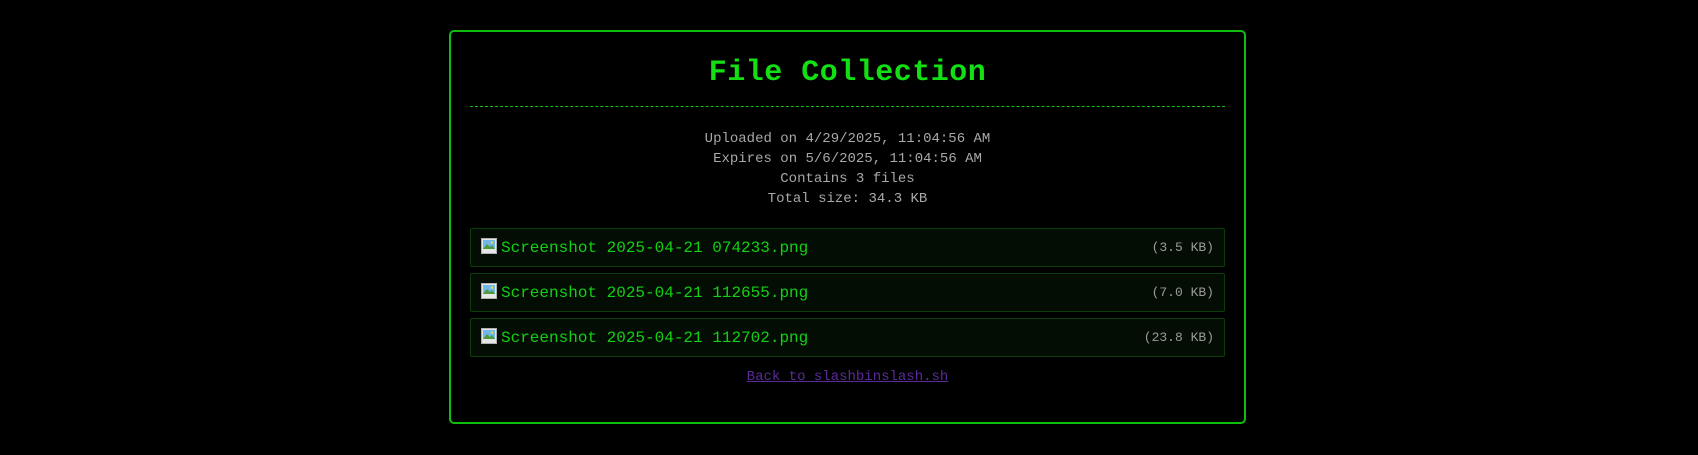 The height and width of the screenshot is (455, 1698). What do you see at coordinates (654, 248) in the screenshot?
I see `file-link: Screenshot 2025-04-21 074233.png` at bounding box center [654, 248].